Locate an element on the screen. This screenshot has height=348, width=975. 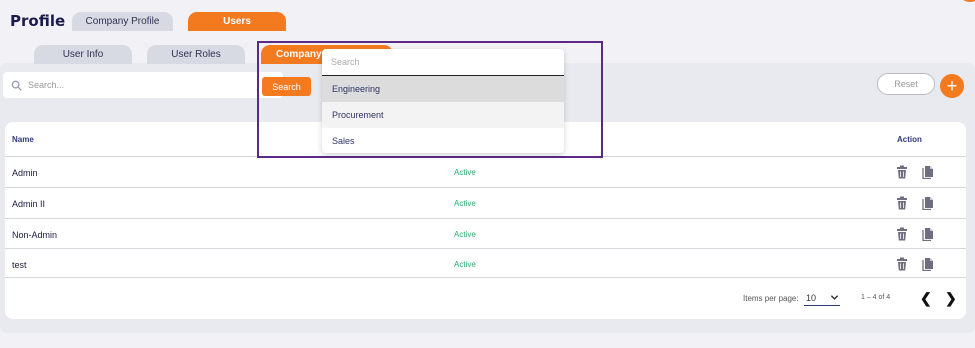
items-per-page-value: 10 is located at coordinates (811, 298).